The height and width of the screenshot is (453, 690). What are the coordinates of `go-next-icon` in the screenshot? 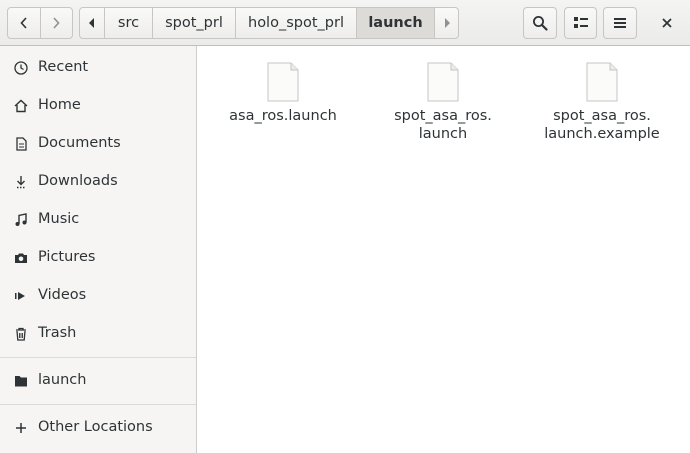 It's located at (57, 23).